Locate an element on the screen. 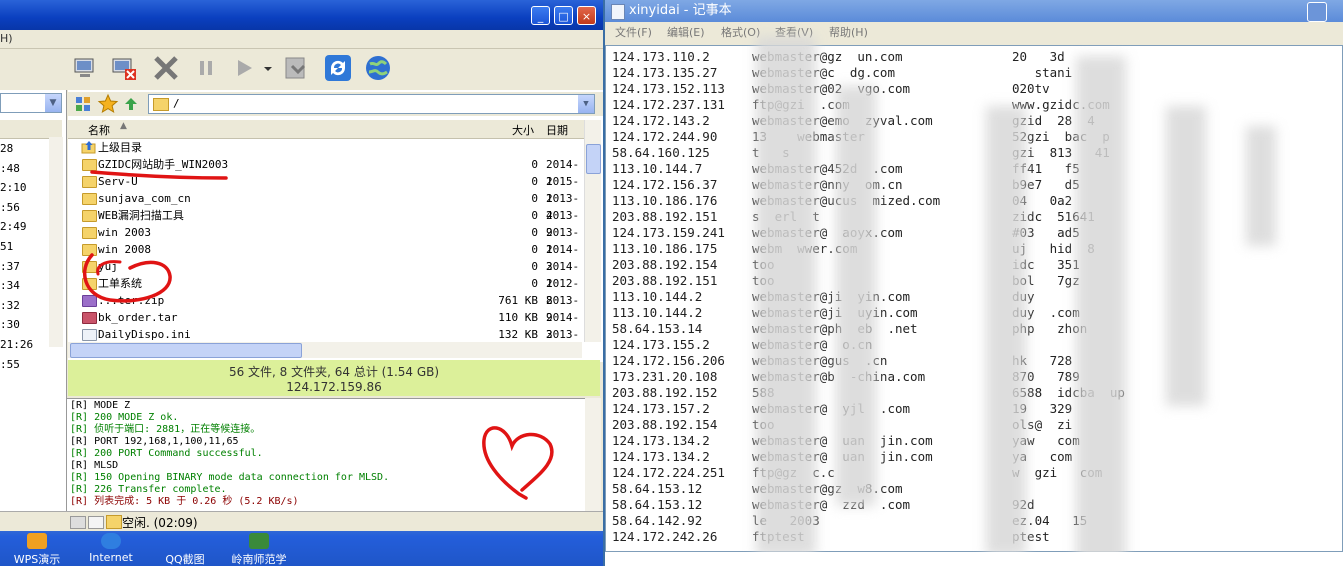  taskbar-label: WPS演示 is located at coordinates (37, 559).